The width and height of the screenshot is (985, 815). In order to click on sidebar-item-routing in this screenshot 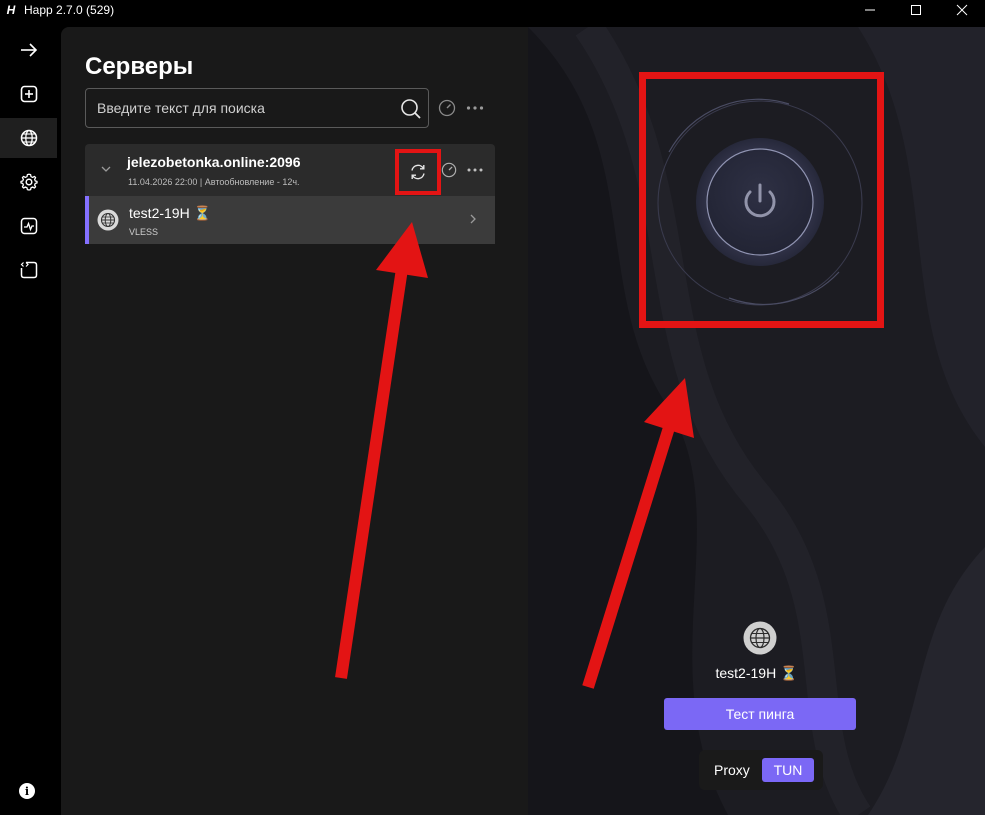, I will do `click(28, 270)`.